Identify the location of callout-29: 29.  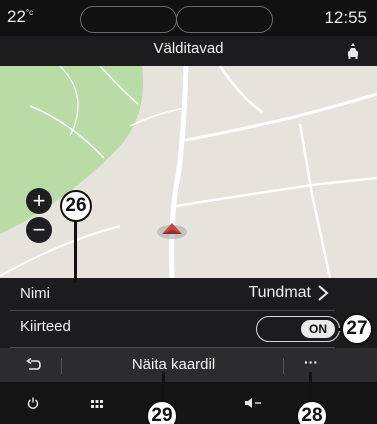
(162, 412).